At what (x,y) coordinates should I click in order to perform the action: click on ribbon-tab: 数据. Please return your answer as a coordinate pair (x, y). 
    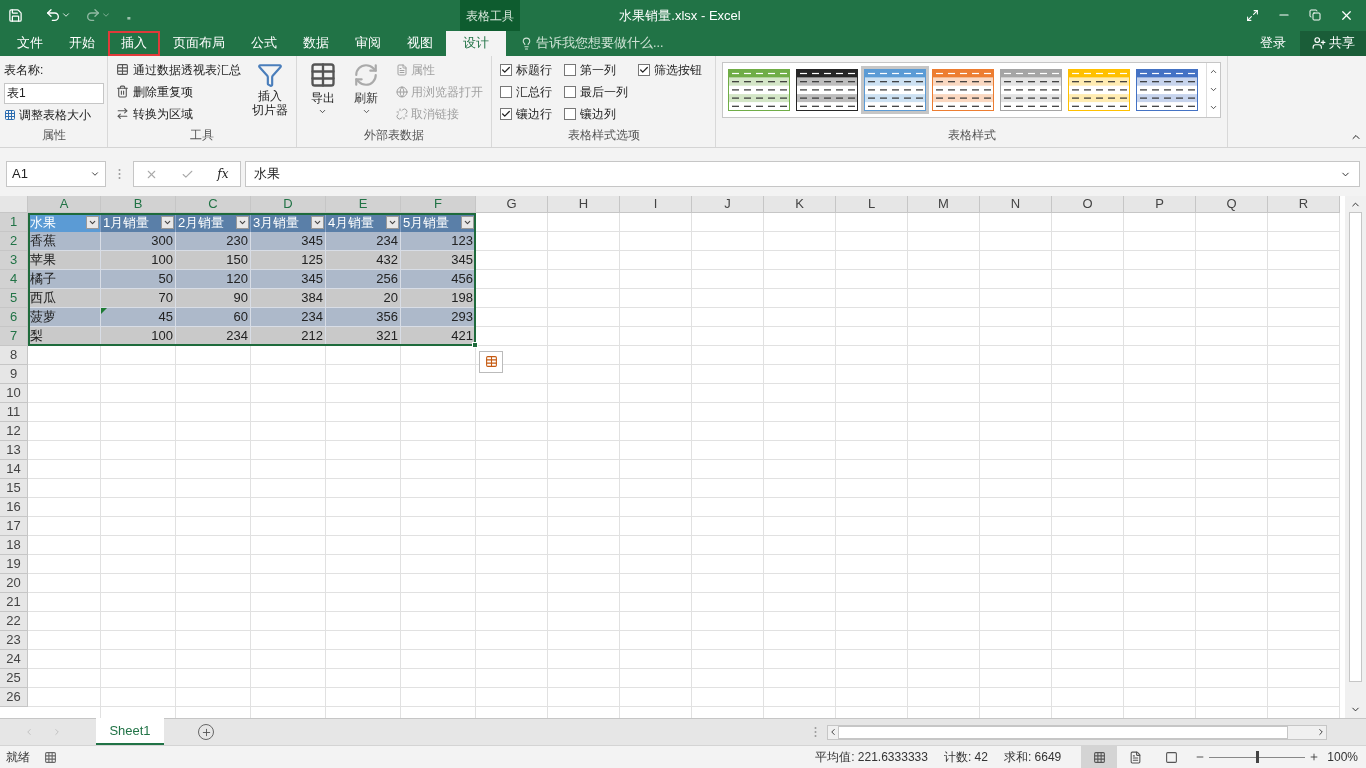
    Looking at the image, I should click on (316, 43).